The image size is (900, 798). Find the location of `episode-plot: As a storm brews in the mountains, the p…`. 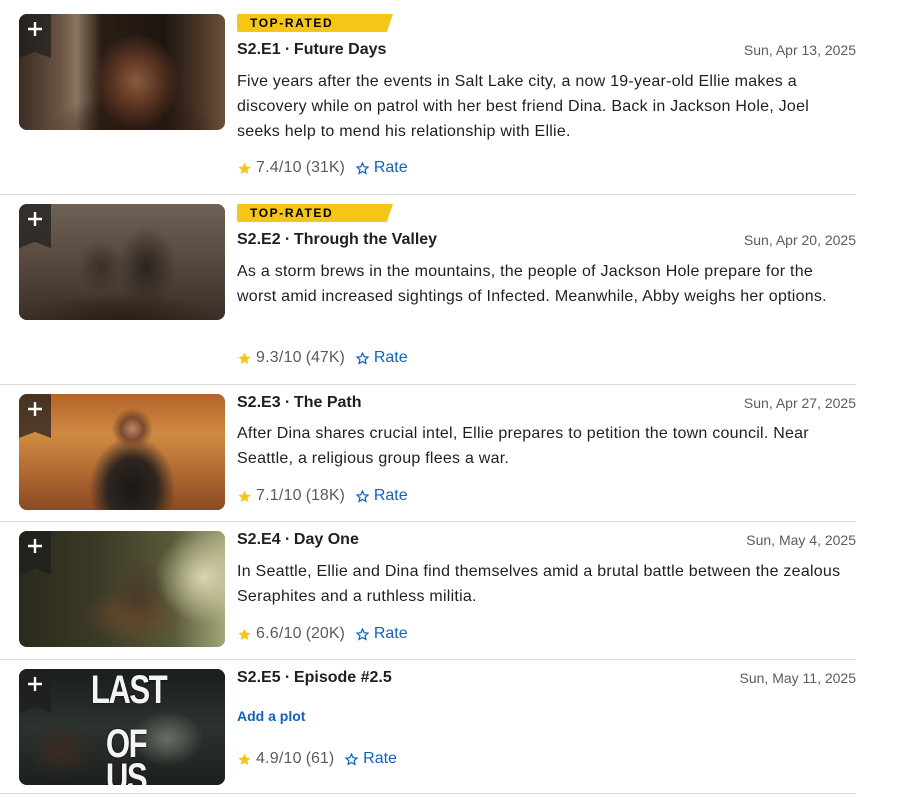

episode-plot: As a storm brews in the mountains, the p… is located at coordinates (532, 284).